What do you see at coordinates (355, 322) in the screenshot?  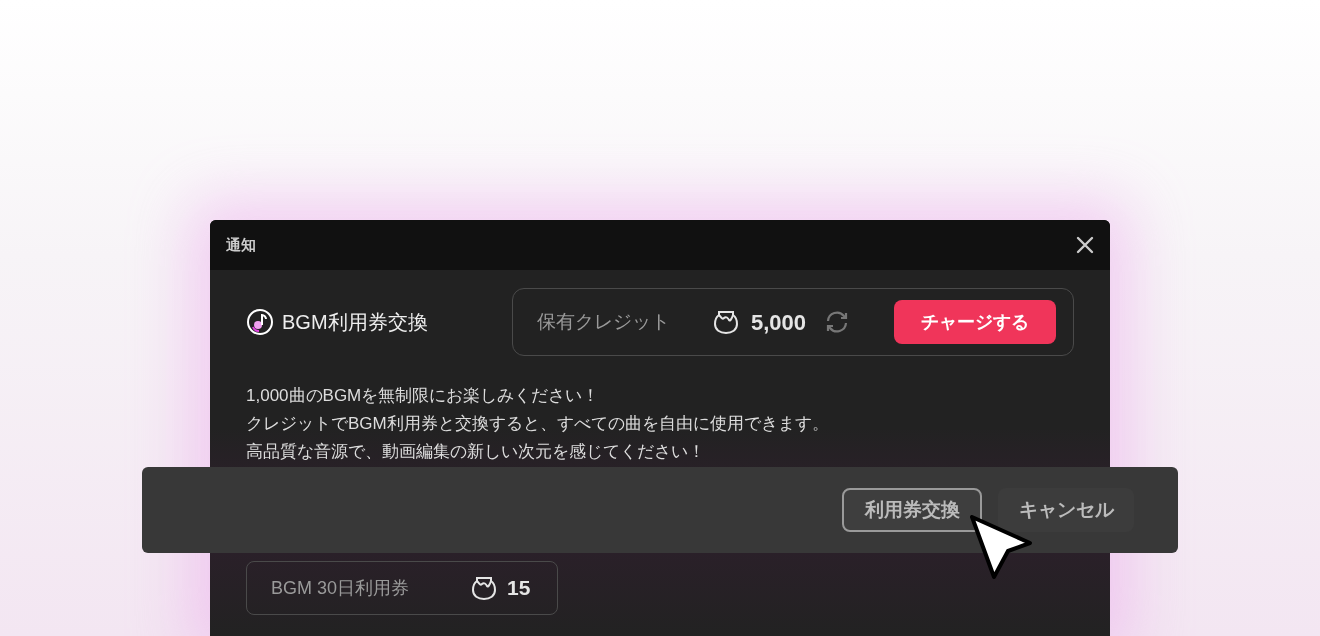 I see `product-title: BGM利用券交換` at bounding box center [355, 322].